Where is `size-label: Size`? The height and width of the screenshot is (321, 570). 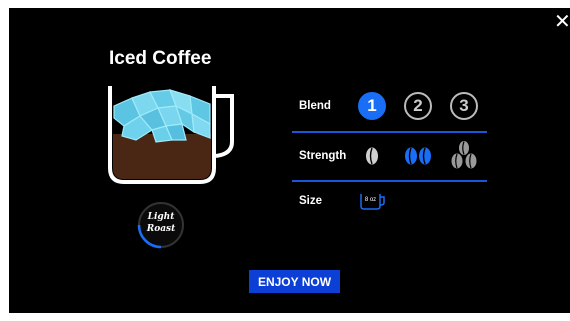
size-label: Size is located at coordinates (311, 201).